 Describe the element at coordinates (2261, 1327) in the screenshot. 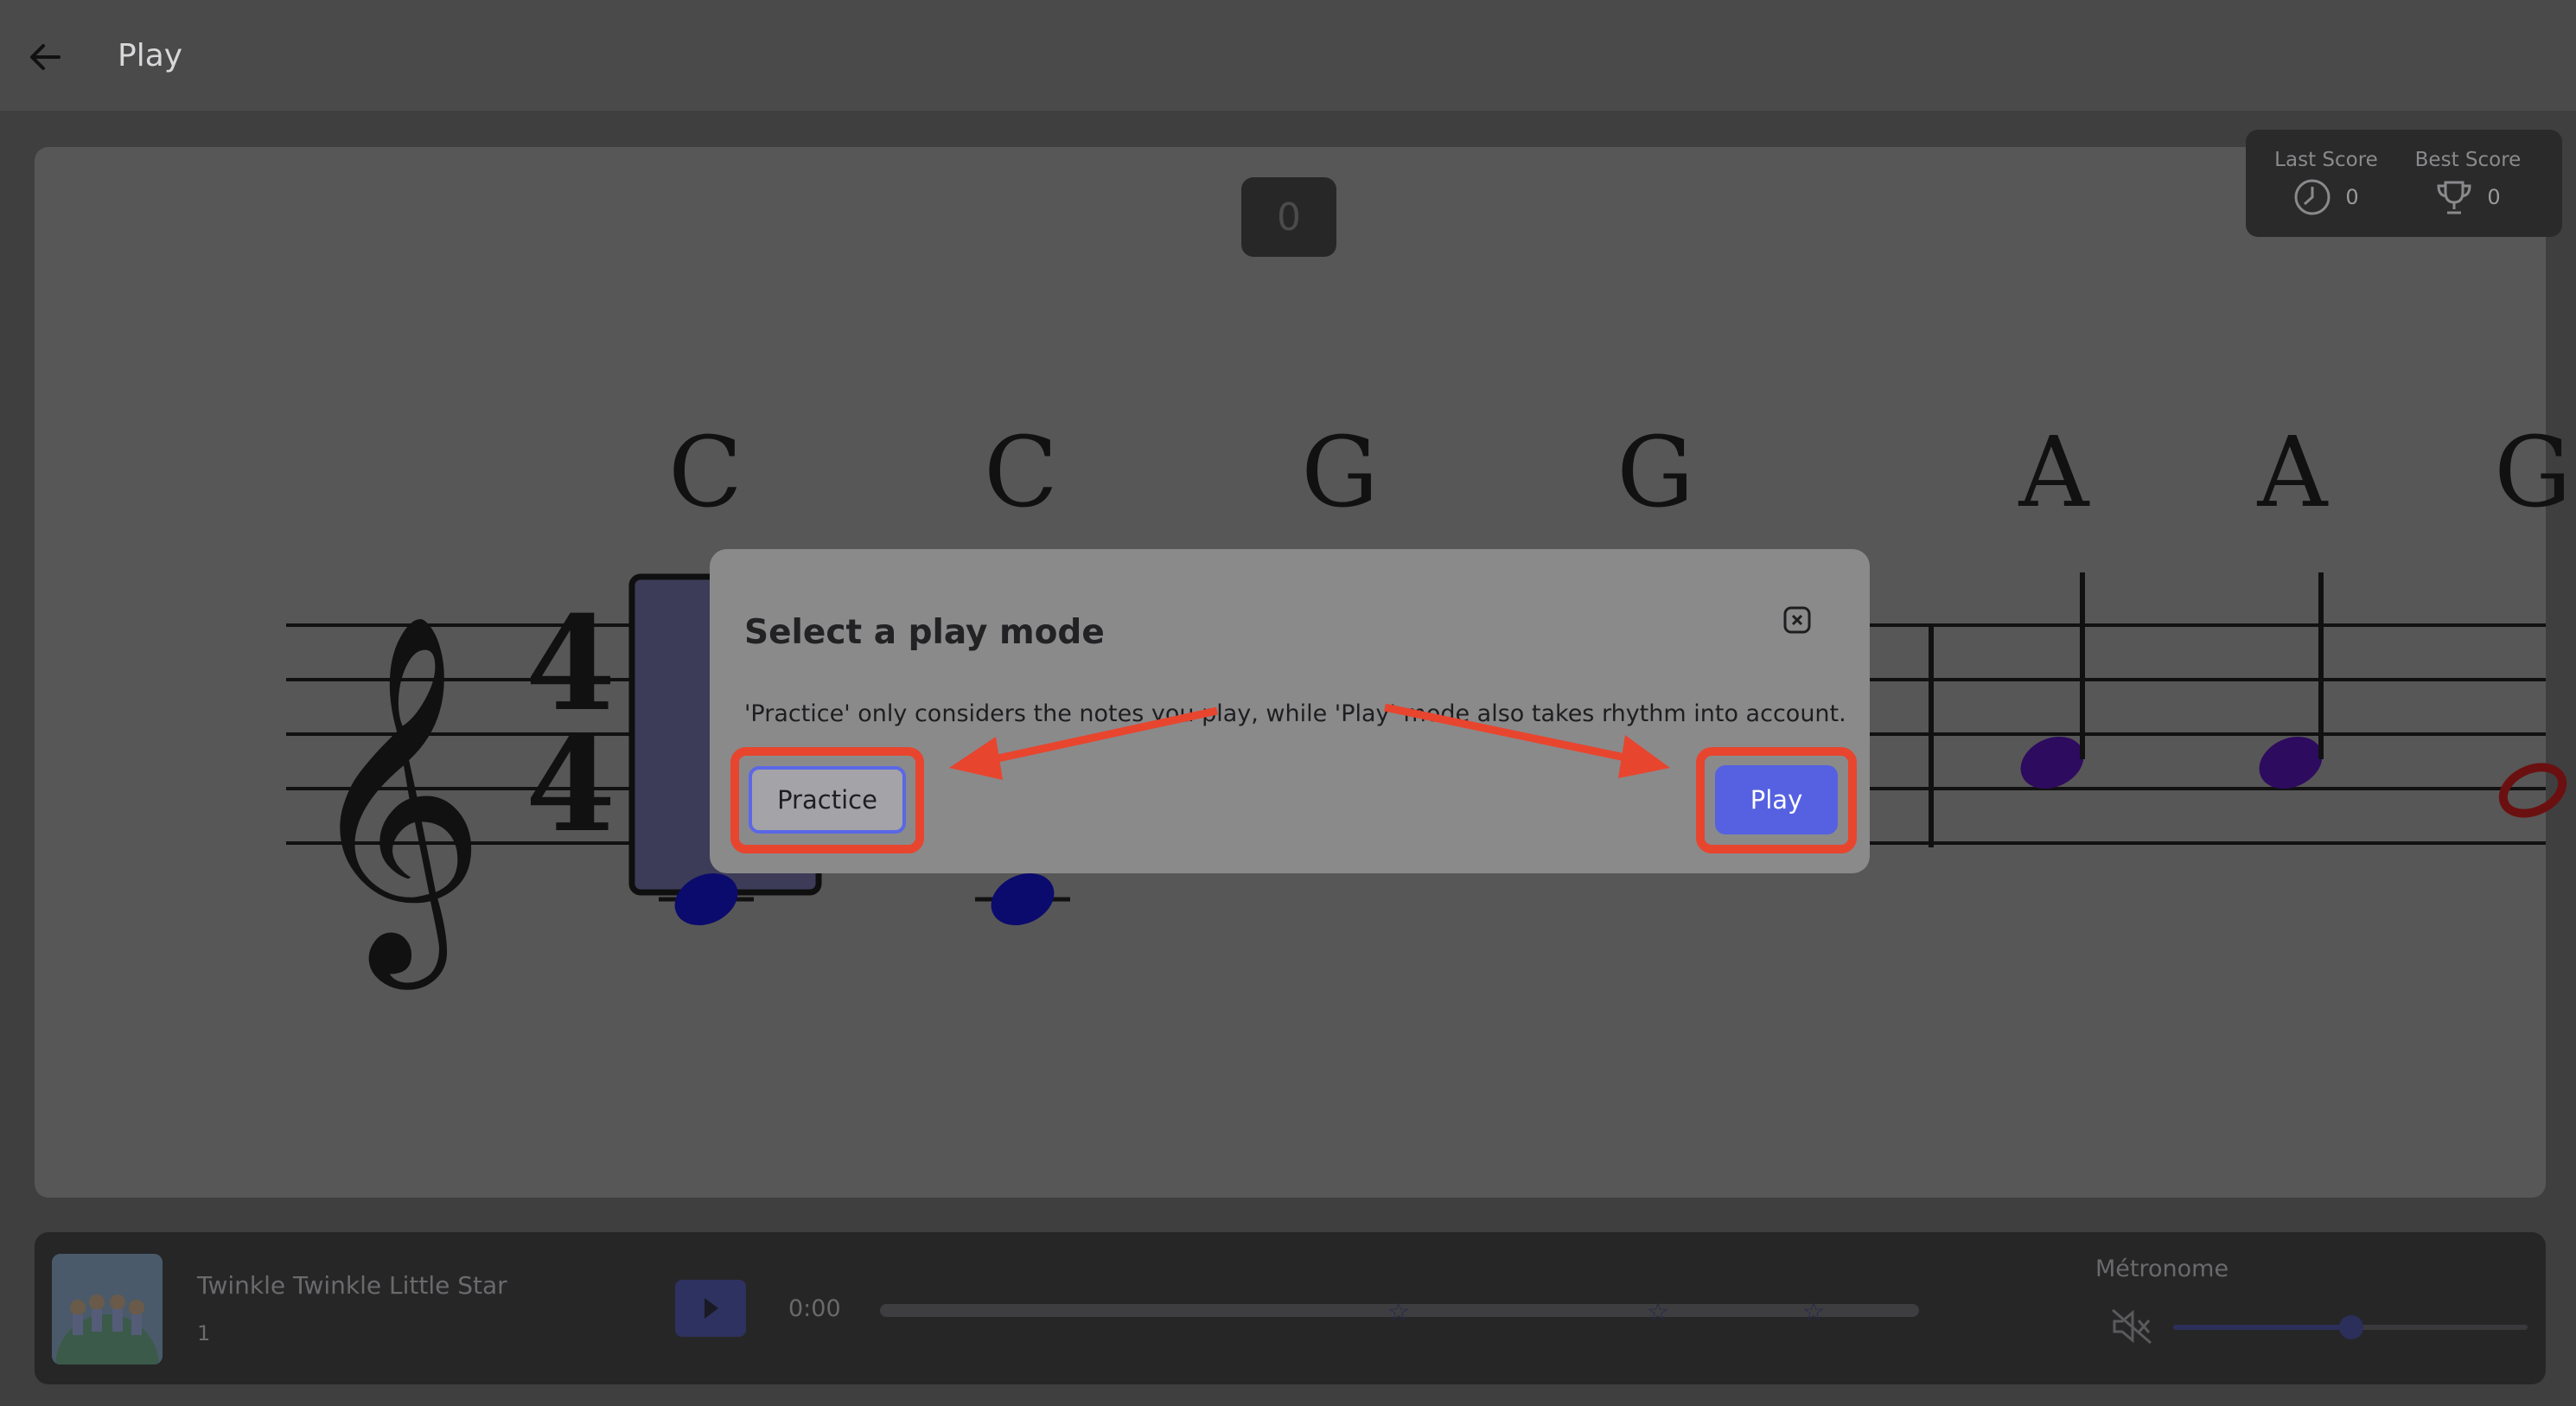

I see `volume-fill` at that location.